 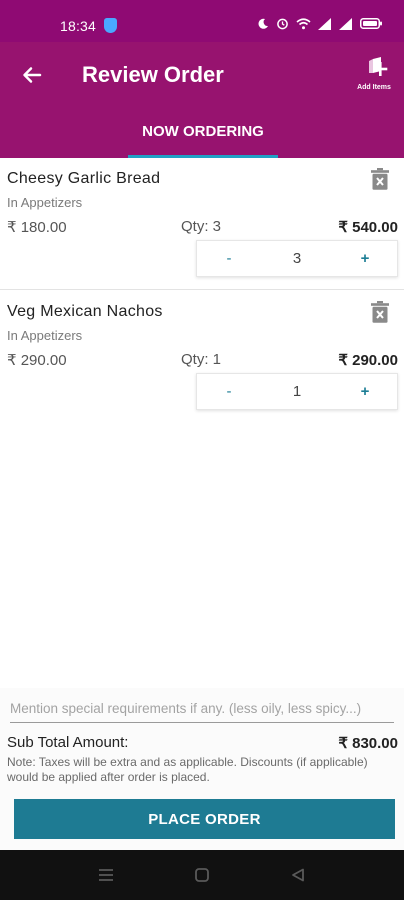 I want to click on shield-icon, so click(x=110, y=25).